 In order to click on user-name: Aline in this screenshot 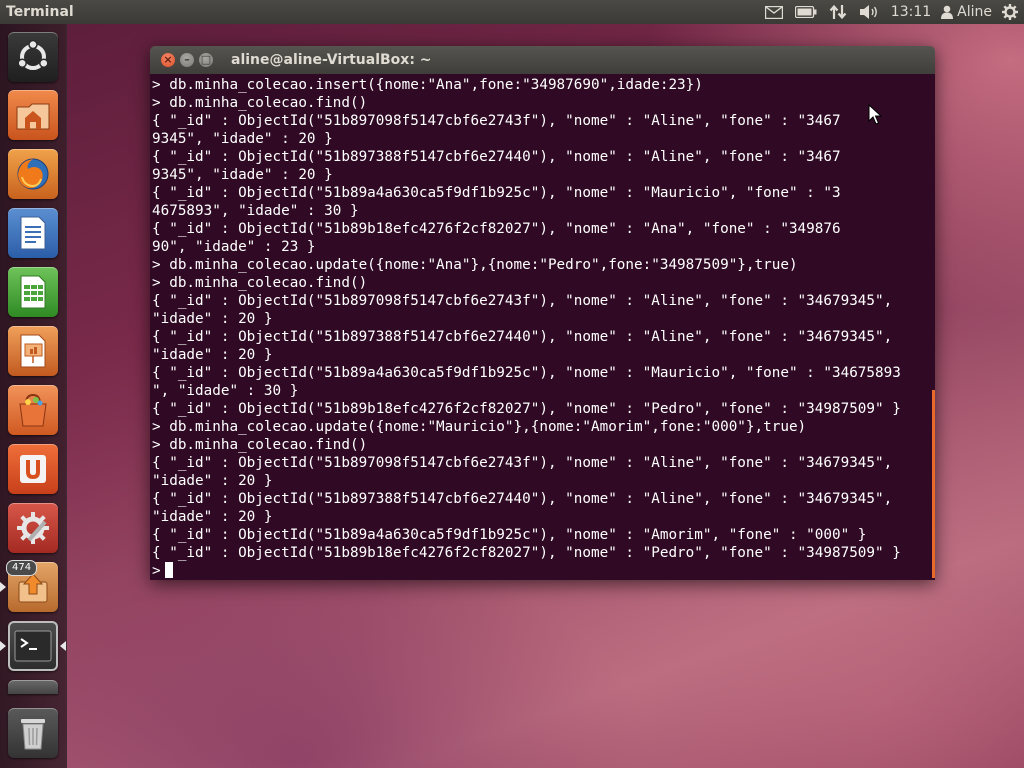, I will do `click(974, 12)`.